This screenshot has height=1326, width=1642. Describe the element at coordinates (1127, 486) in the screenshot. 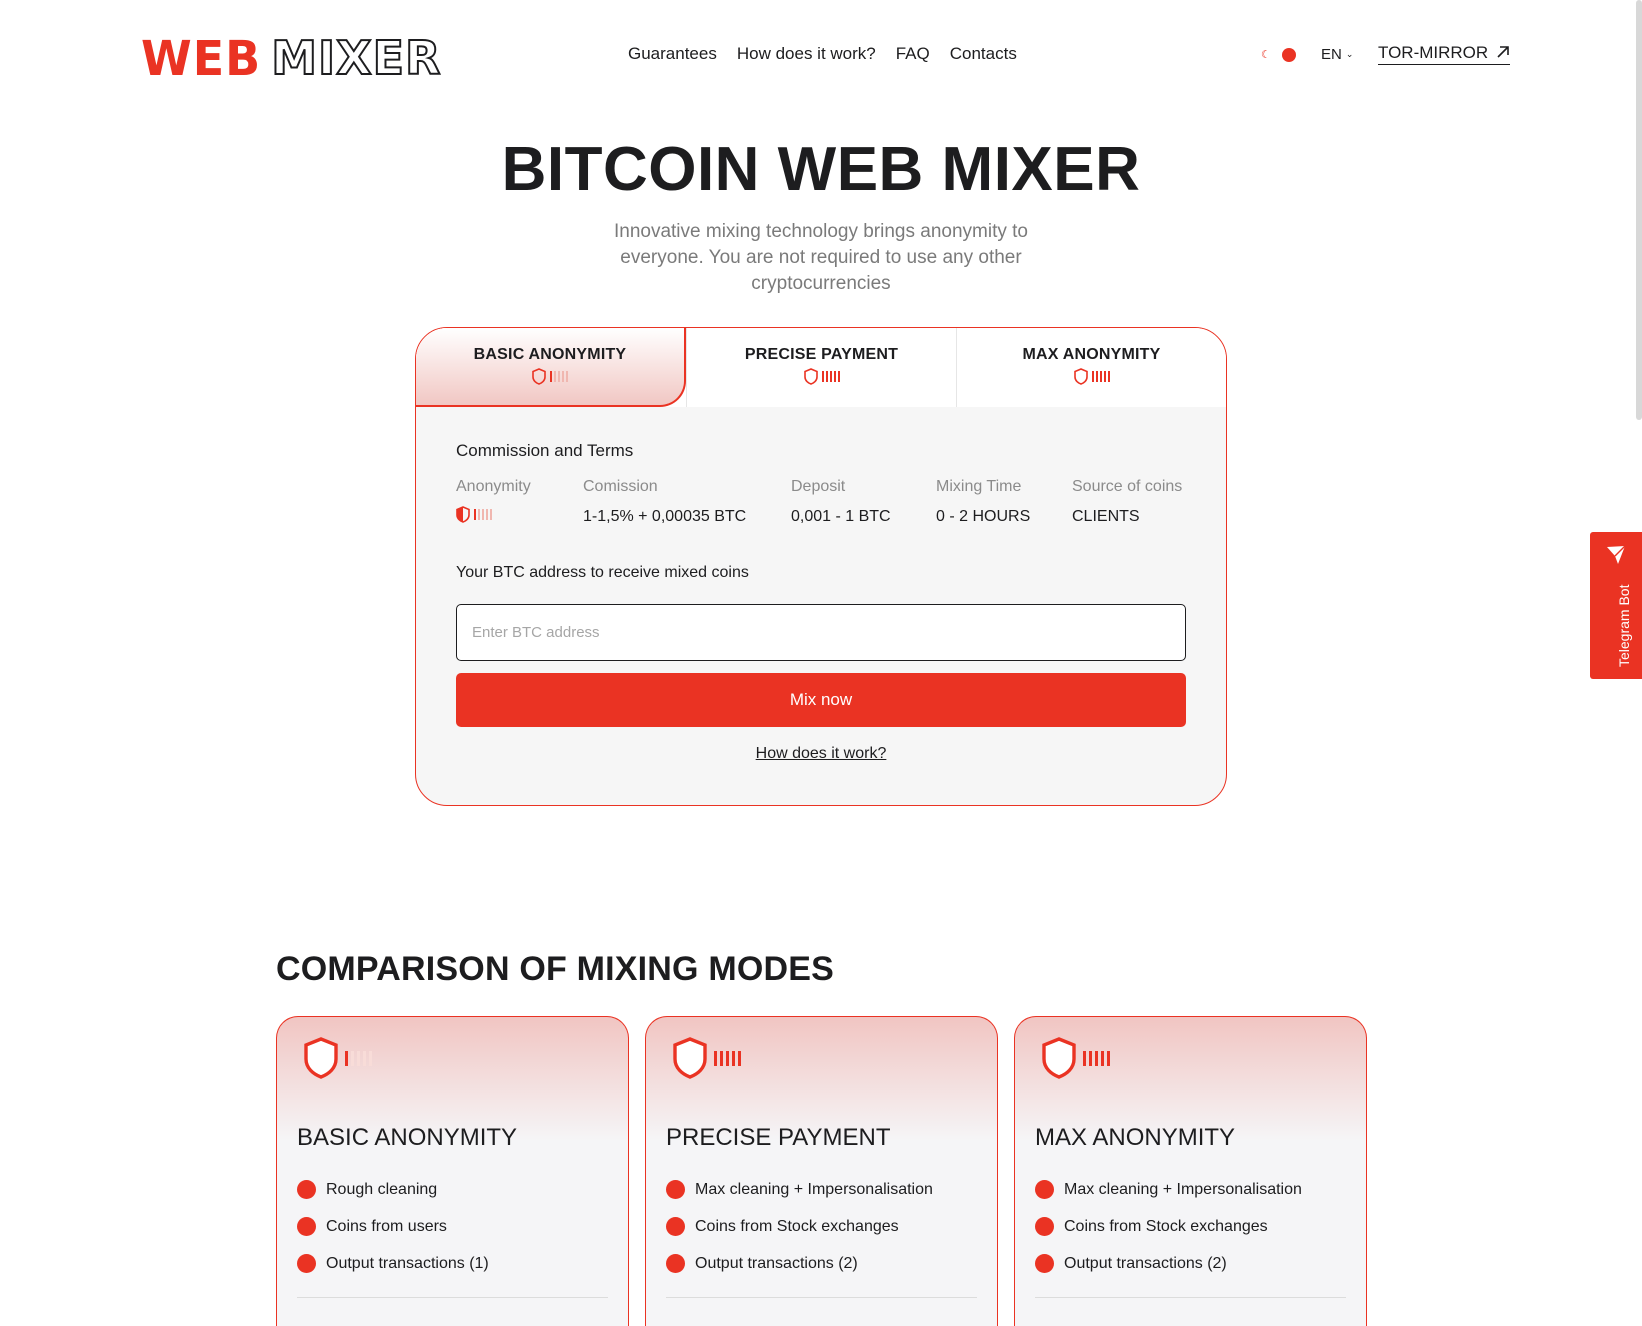

I see `term-label: Source of coins` at that location.